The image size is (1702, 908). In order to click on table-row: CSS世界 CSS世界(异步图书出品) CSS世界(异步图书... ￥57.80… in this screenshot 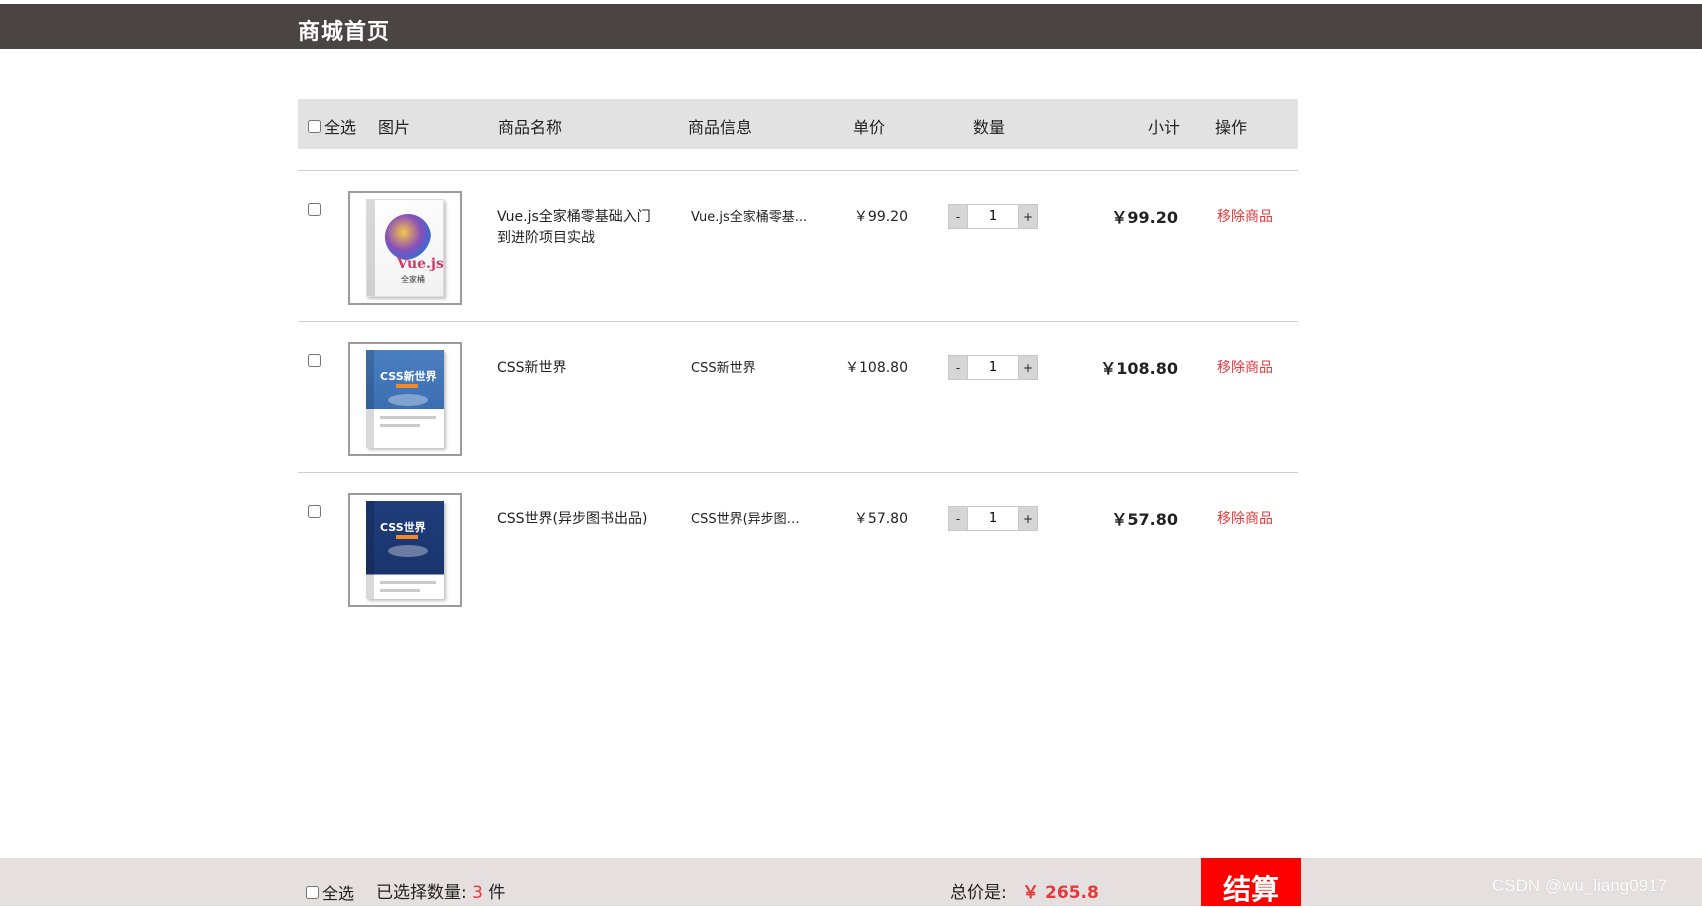, I will do `click(798, 547)`.